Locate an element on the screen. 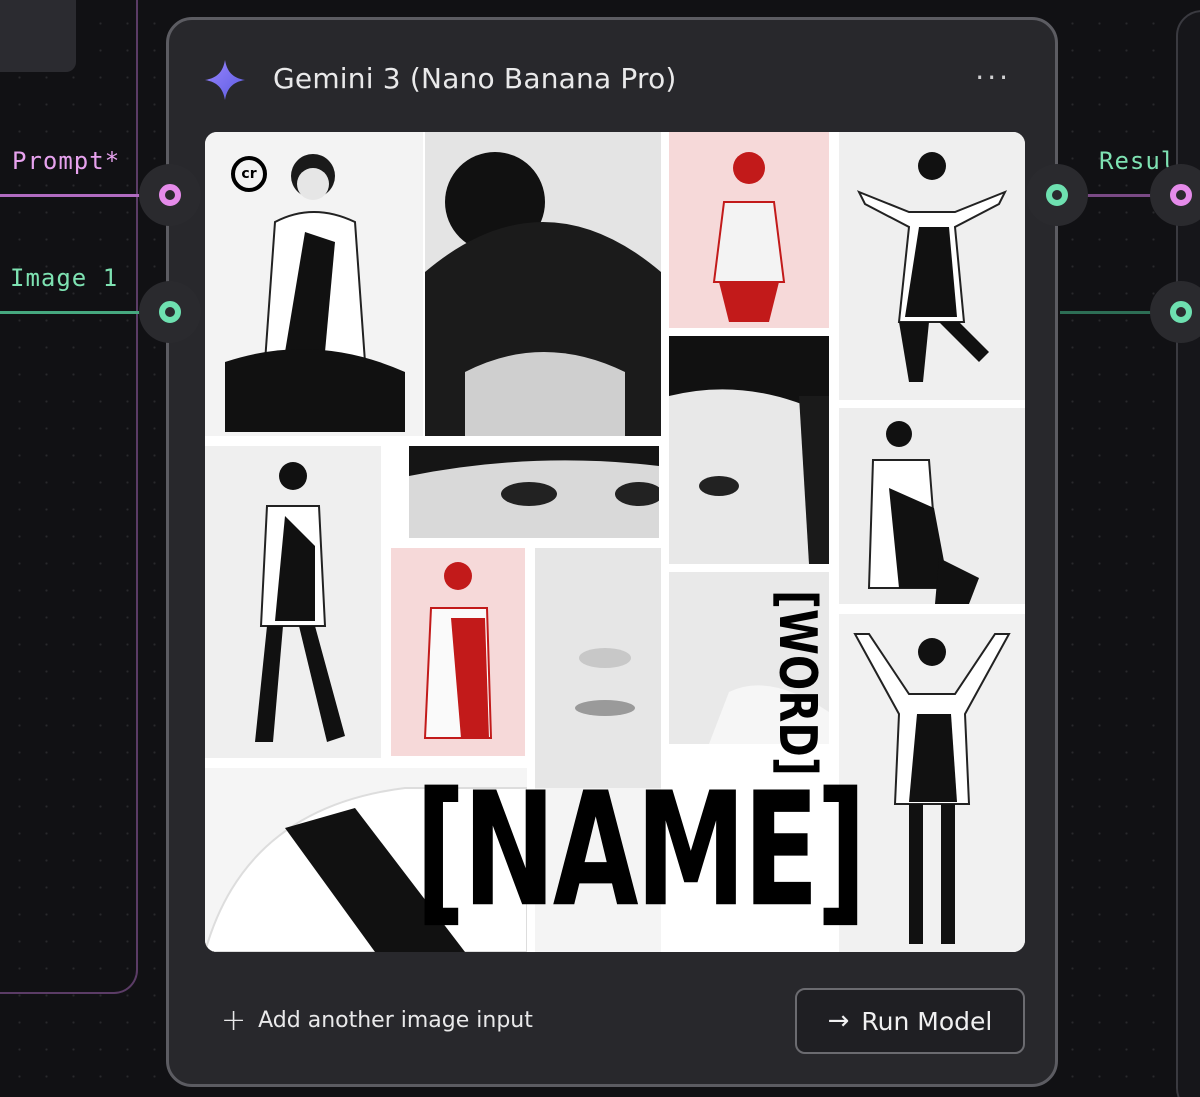 The height and width of the screenshot is (1097, 1200). collage-tile-arms-up is located at coordinates (932, 783).